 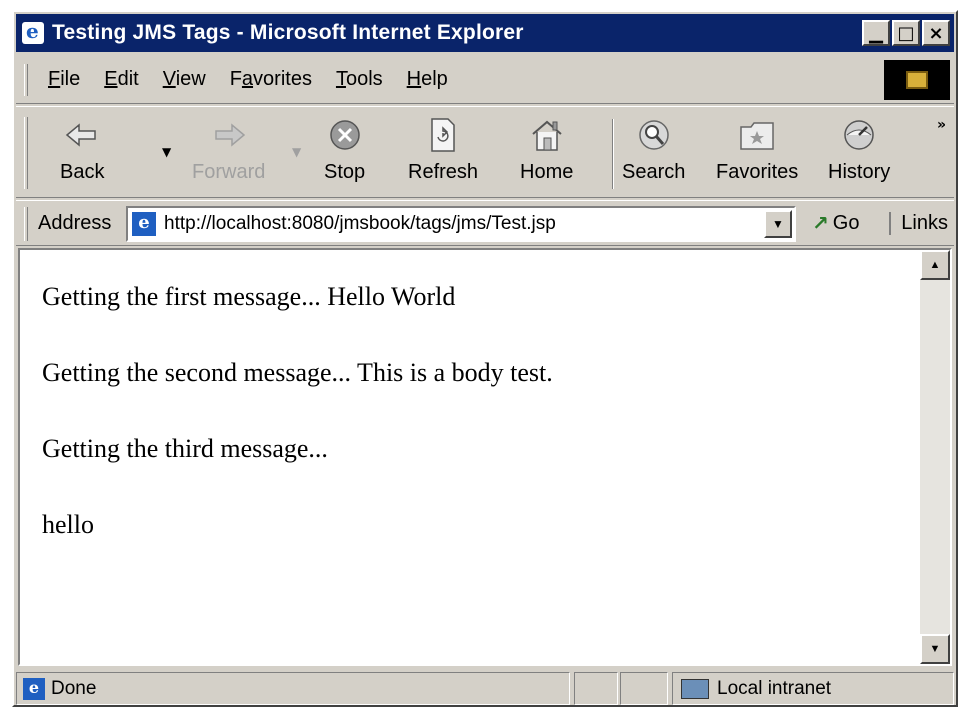 I want to click on back-dropdown-icon: ▼, so click(x=166, y=152).